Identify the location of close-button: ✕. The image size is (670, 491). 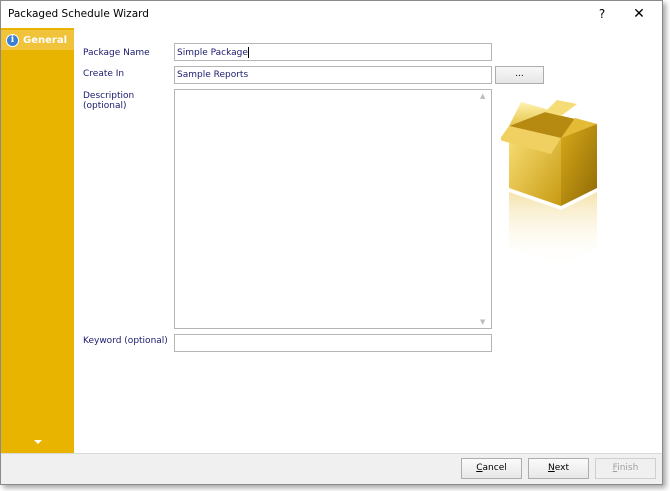
(639, 14).